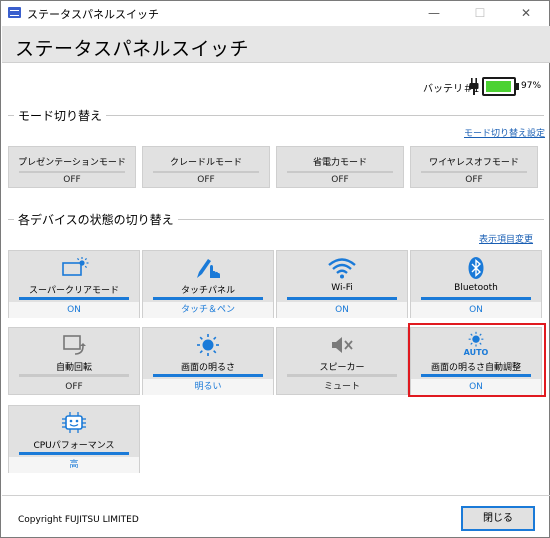  What do you see at coordinates (531, 86) in the screenshot?
I see `battery-percent: 97%` at bounding box center [531, 86].